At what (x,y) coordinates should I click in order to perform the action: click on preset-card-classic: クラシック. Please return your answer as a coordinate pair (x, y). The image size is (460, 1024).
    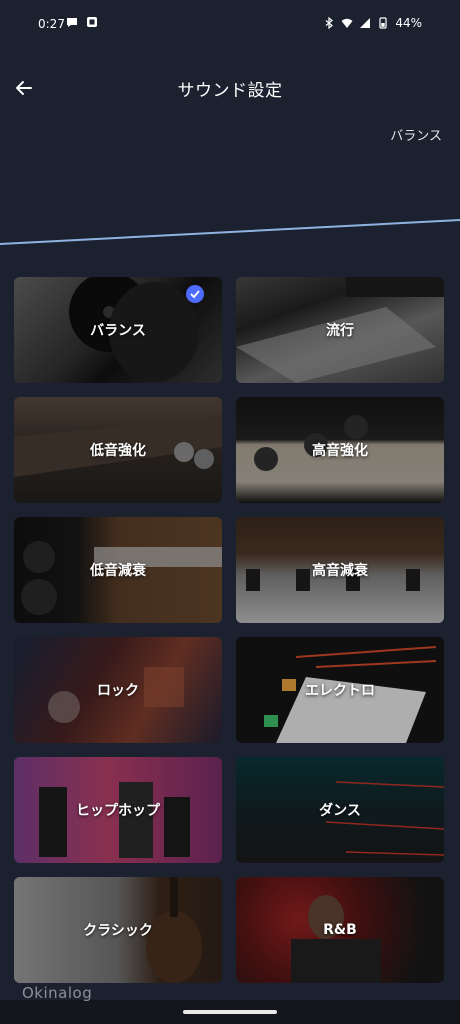
    Looking at the image, I should click on (118, 930).